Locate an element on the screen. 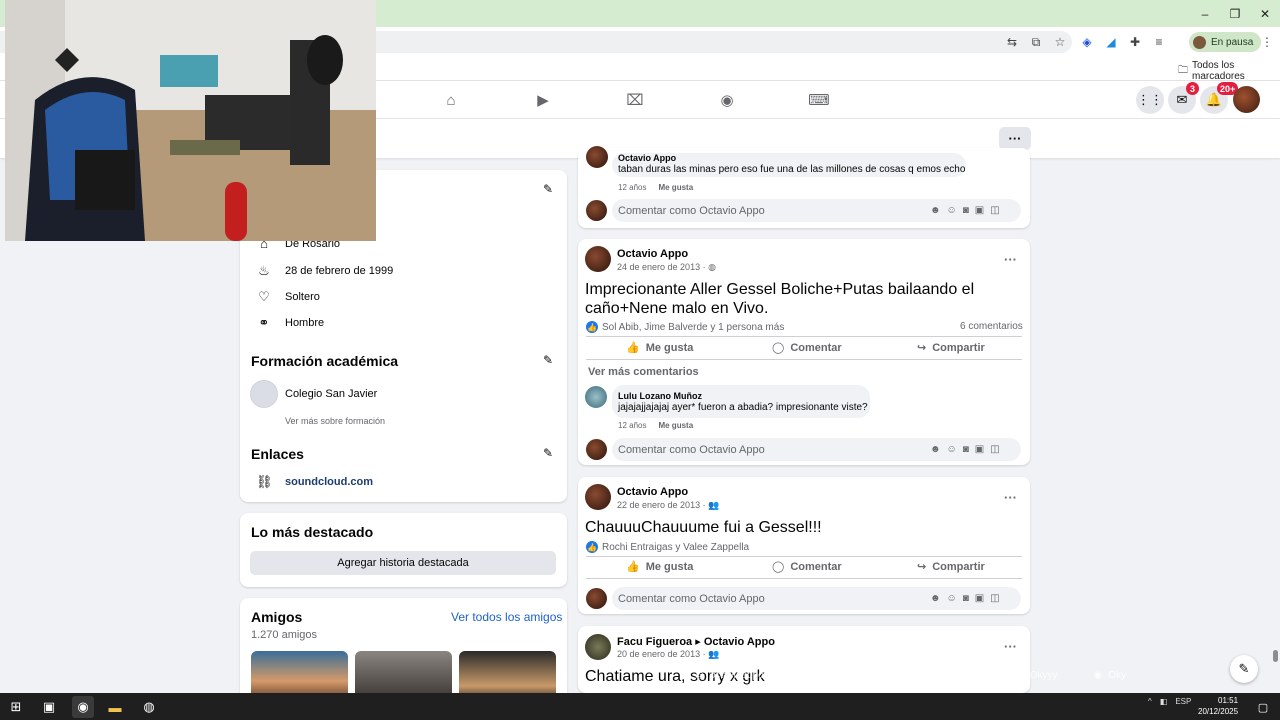  scrollbar is located at coordinates (1275, 426).